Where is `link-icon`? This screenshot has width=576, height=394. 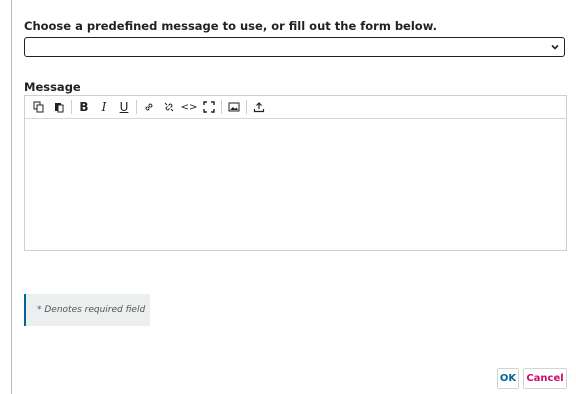
link-icon is located at coordinates (149, 107).